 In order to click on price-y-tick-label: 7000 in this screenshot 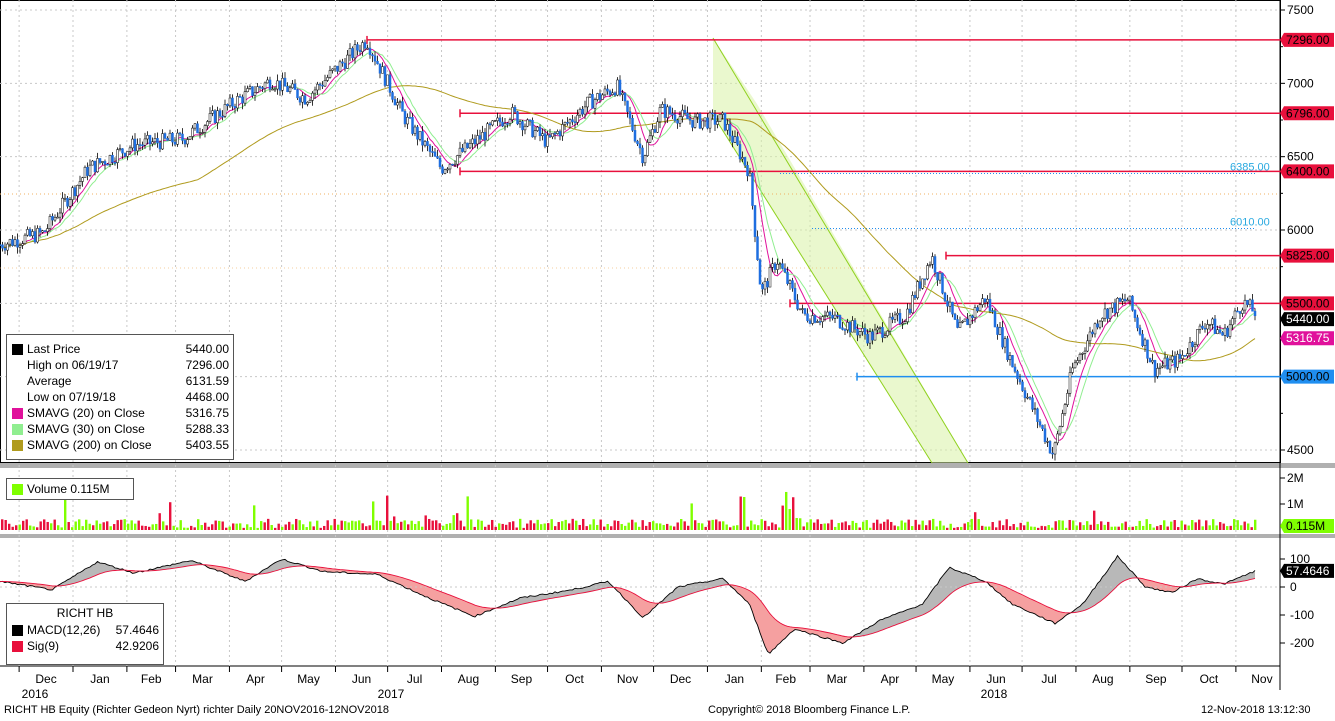, I will do `click(1300, 83)`.